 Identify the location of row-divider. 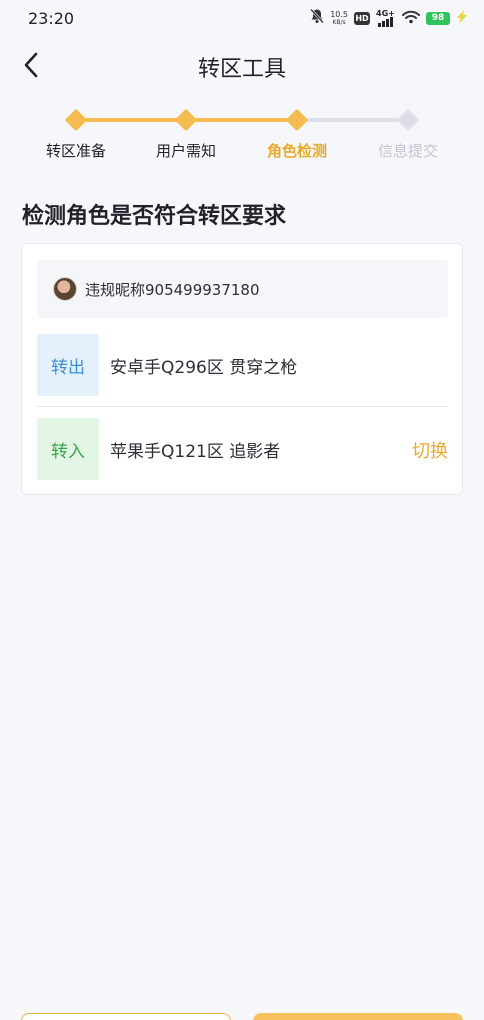
(242, 406).